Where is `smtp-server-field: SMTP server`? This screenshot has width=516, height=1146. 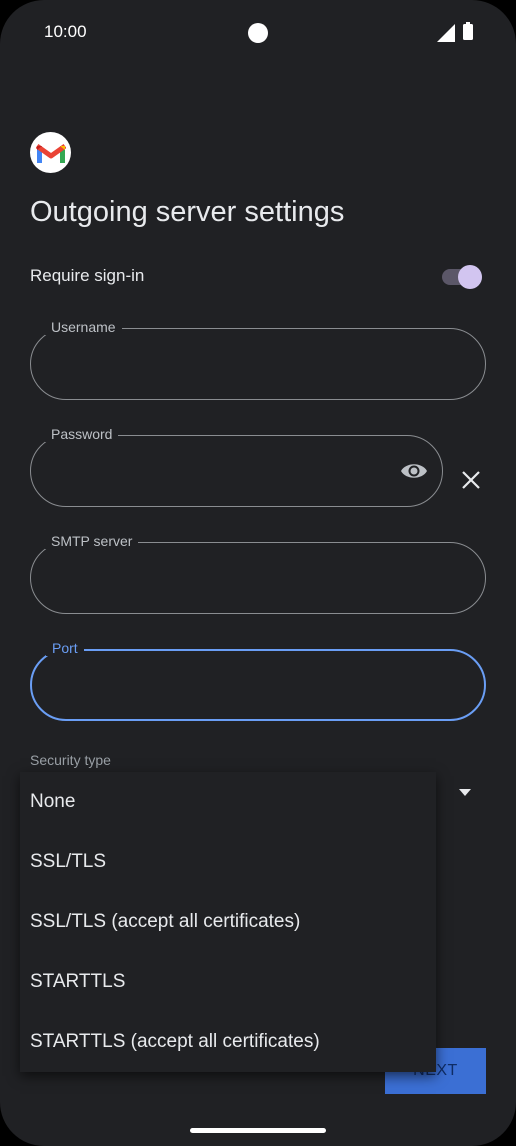 smtp-server-field: SMTP server is located at coordinates (258, 573).